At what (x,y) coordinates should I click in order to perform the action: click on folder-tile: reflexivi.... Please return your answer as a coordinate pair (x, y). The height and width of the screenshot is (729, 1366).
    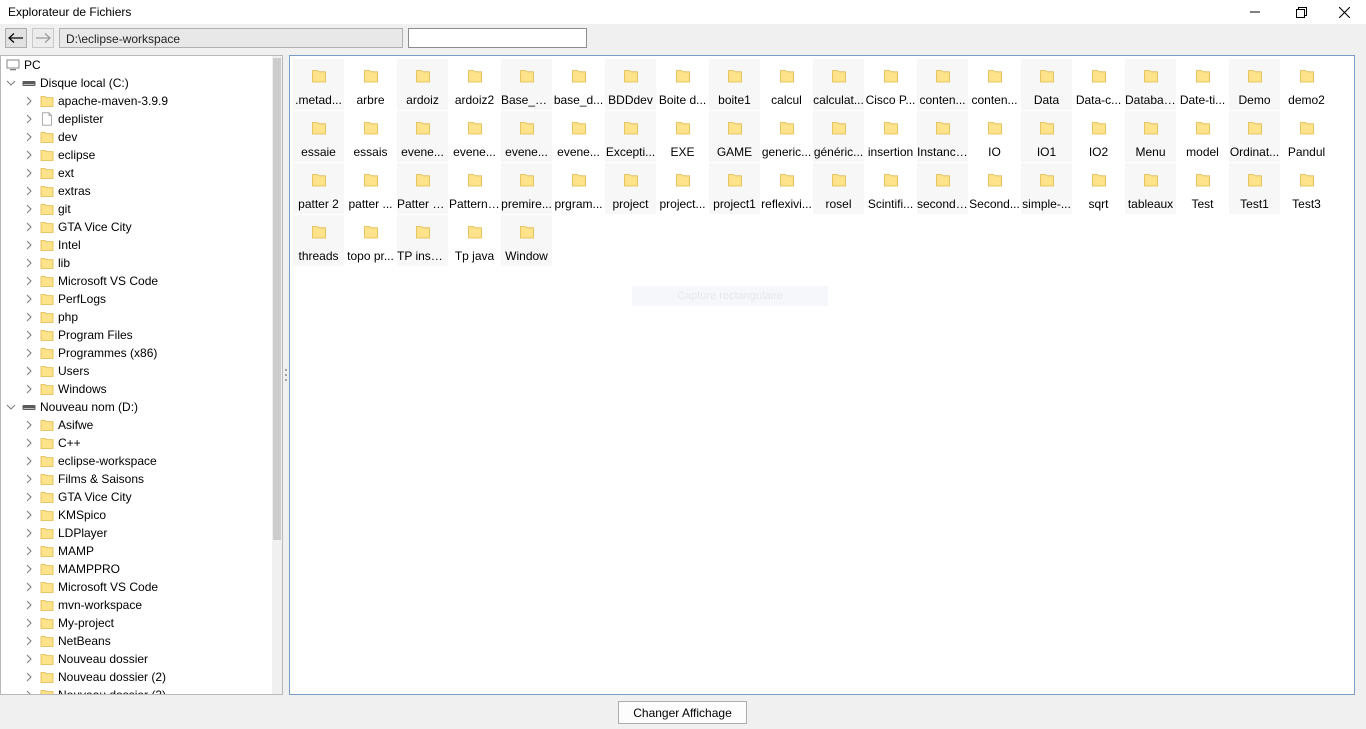
    Looking at the image, I should click on (786, 188).